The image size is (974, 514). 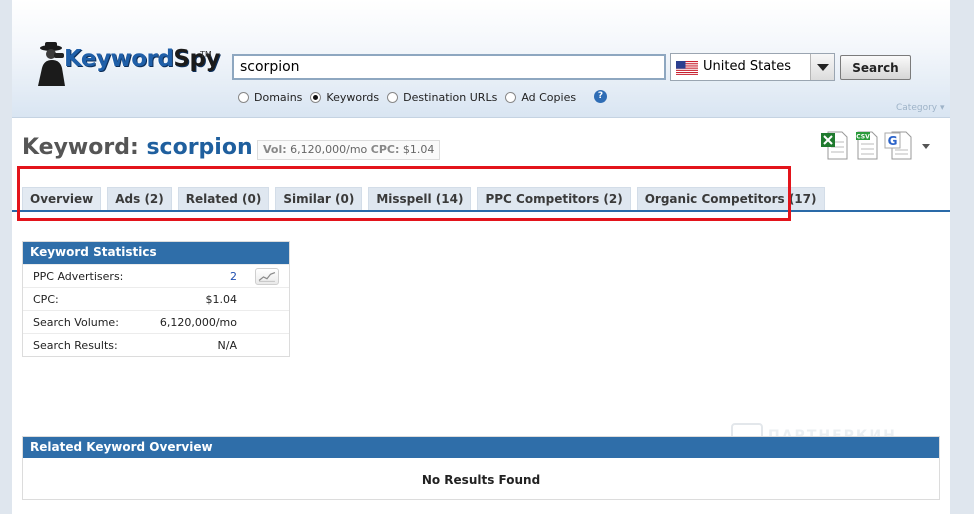 I want to click on keywordspy-logo: KeywordSpy TM, so click(x=127, y=64).